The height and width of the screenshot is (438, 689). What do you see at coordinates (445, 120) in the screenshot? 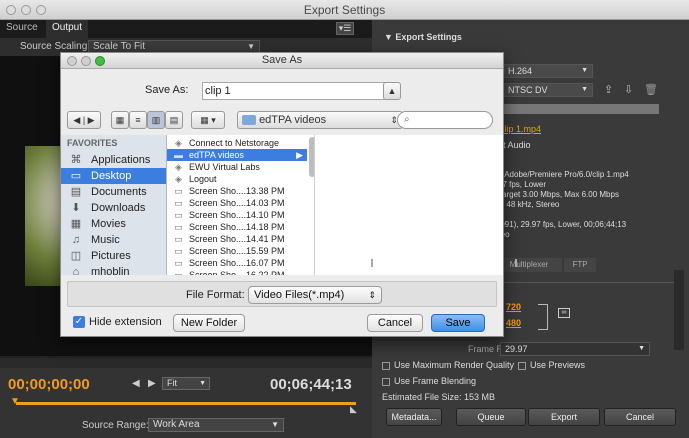
I see `search-input: ⌕` at bounding box center [445, 120].